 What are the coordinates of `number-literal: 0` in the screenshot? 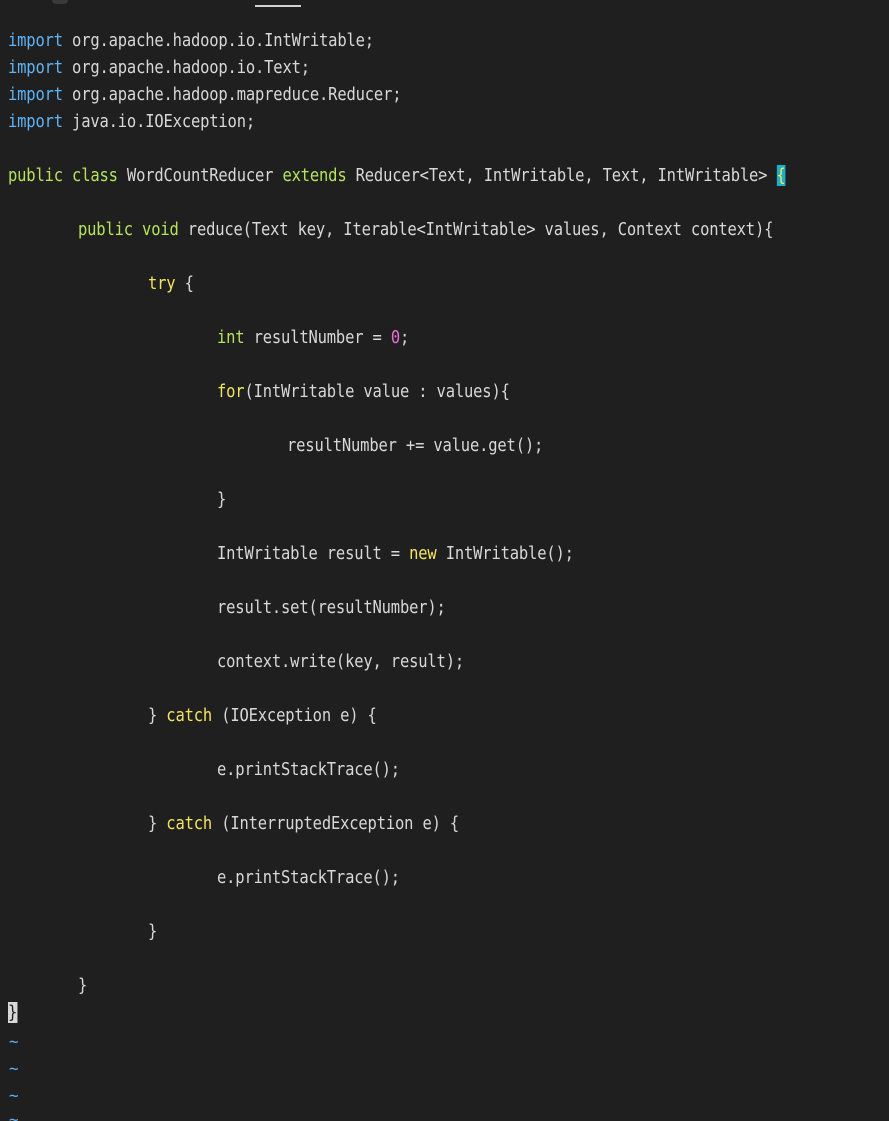 It's located at (395, 337).